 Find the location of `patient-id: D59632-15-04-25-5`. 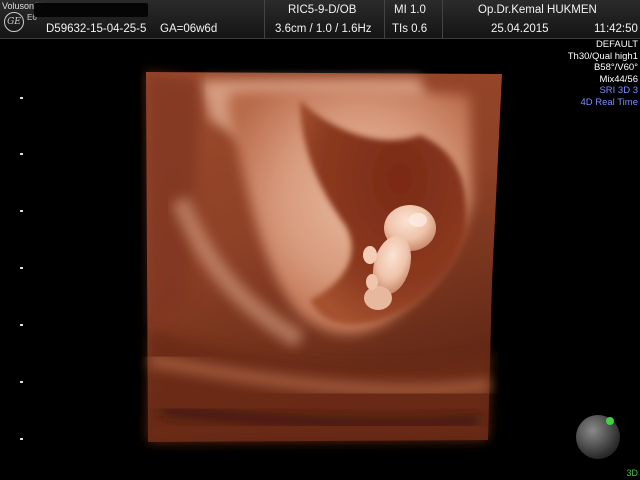

patient-id: D59632-15-04-25-5 is located at coordinates (96, 29).